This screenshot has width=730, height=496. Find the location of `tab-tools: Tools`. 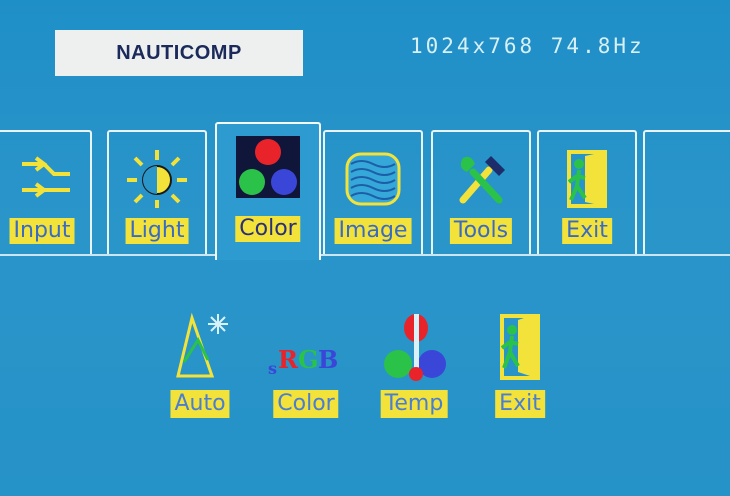

tab-tools: Tools is located at coordinates (481, 192).